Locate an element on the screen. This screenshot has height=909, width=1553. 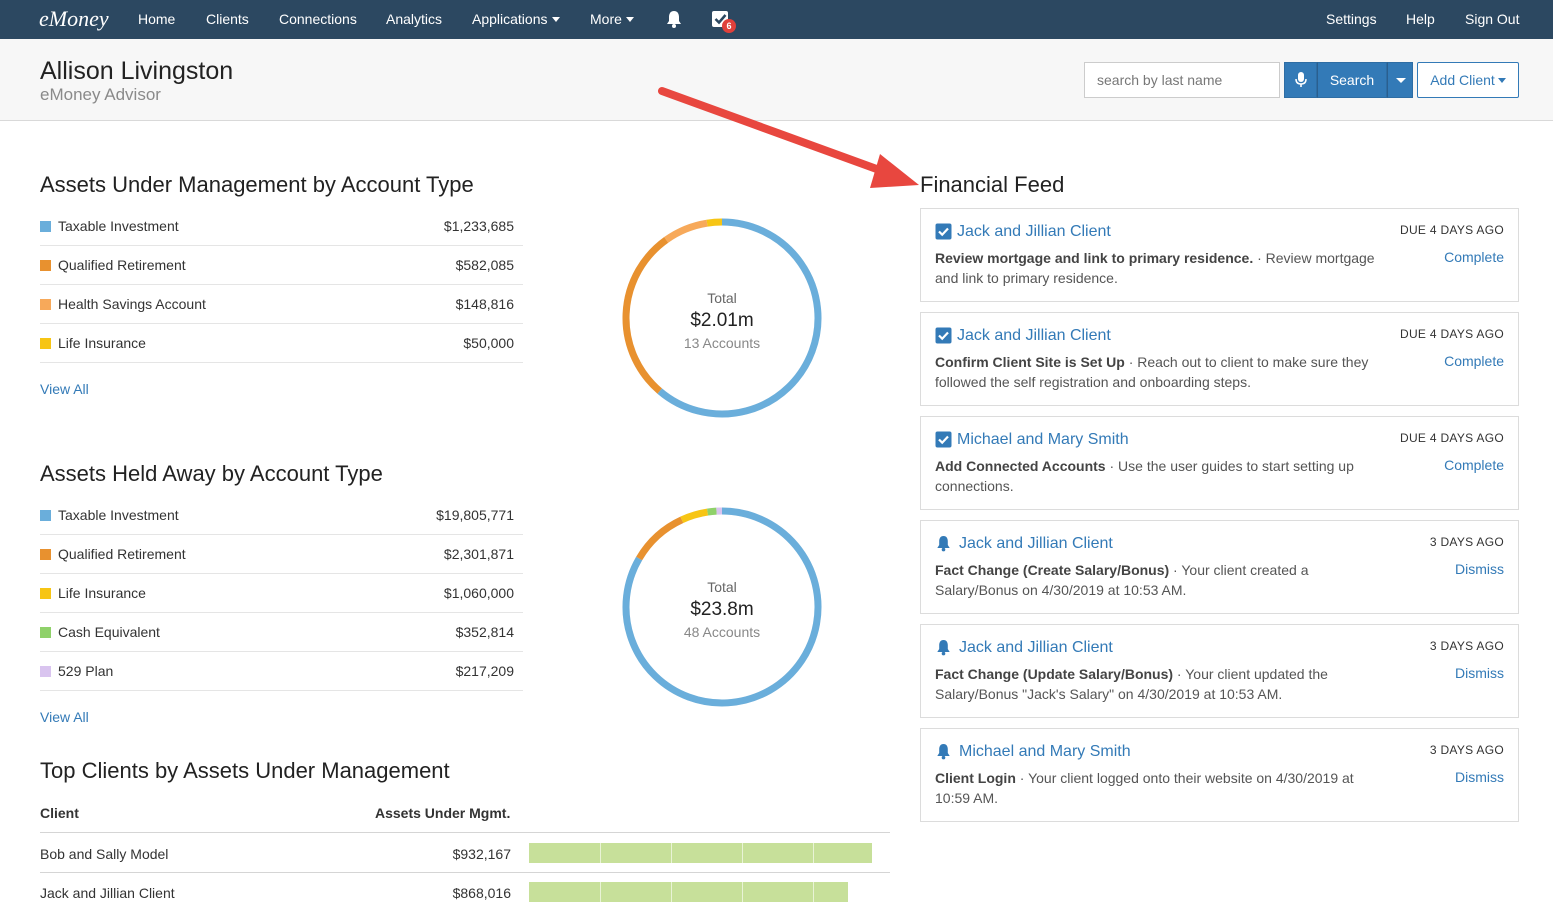
donut-slice-cash-equivalent is located at coordinates (712, 511).